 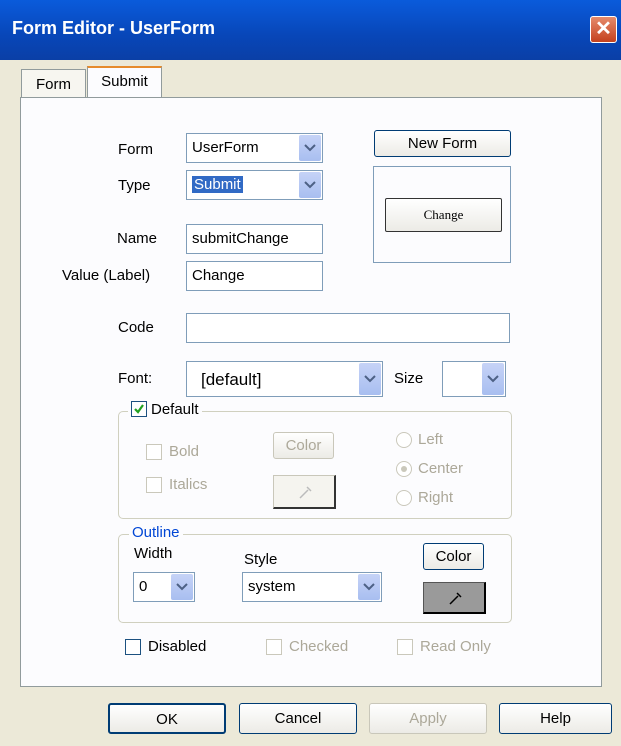 I want to click on code-field, so click(x=348, y=328).